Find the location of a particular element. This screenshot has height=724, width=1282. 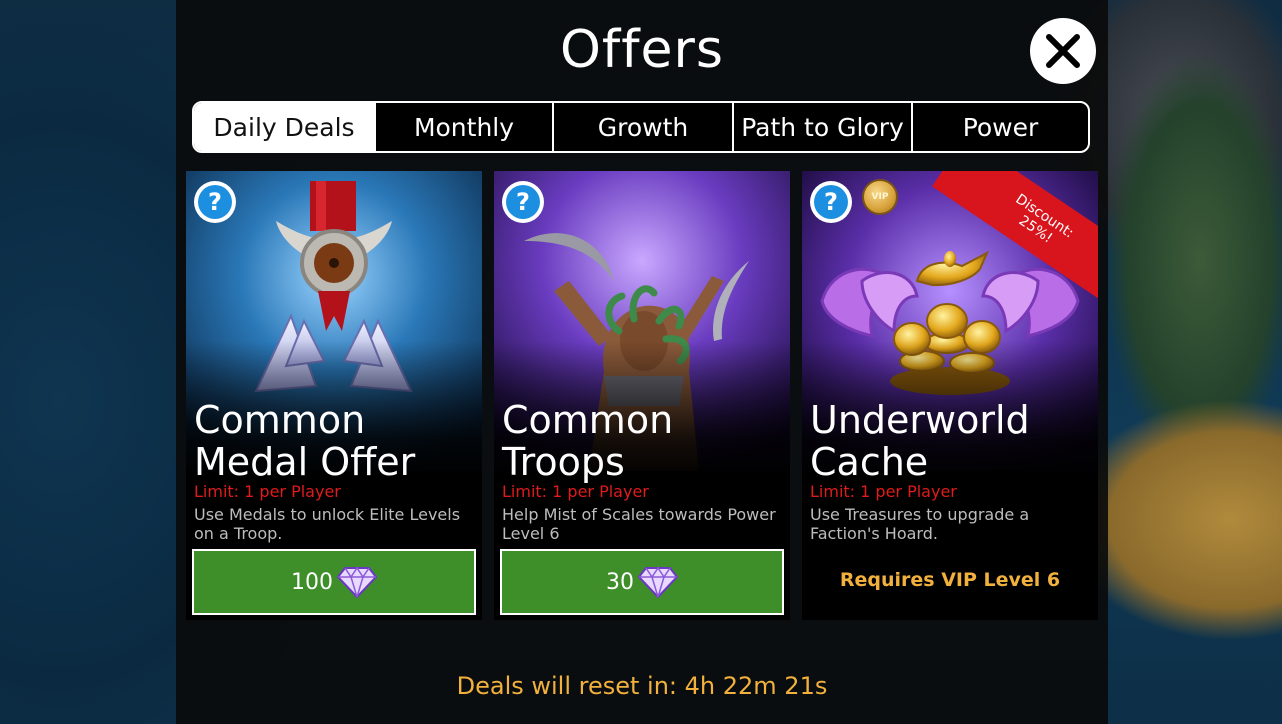

buy-button: 30 is located at coordinates (642, 582).